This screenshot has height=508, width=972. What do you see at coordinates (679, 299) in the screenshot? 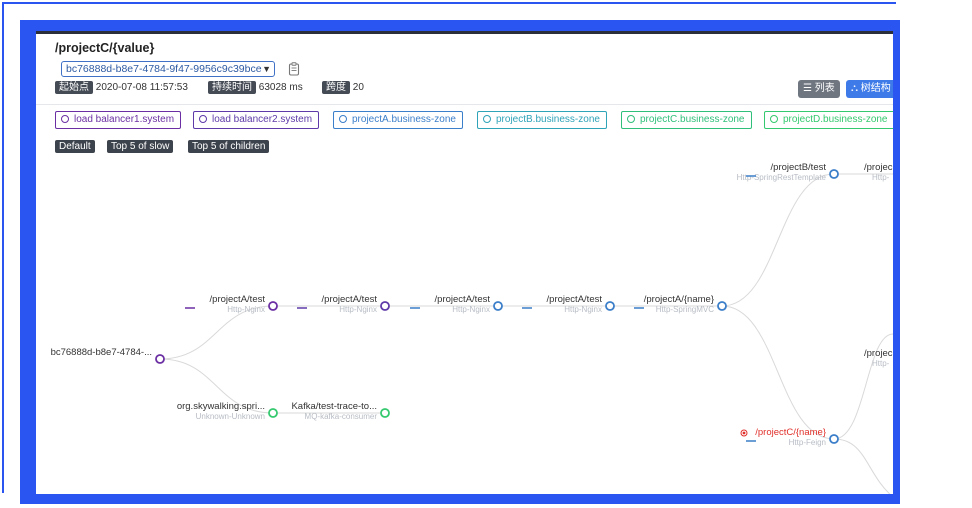
I see `node-label: /projectA/{name}` at bounding box center [679, 299].